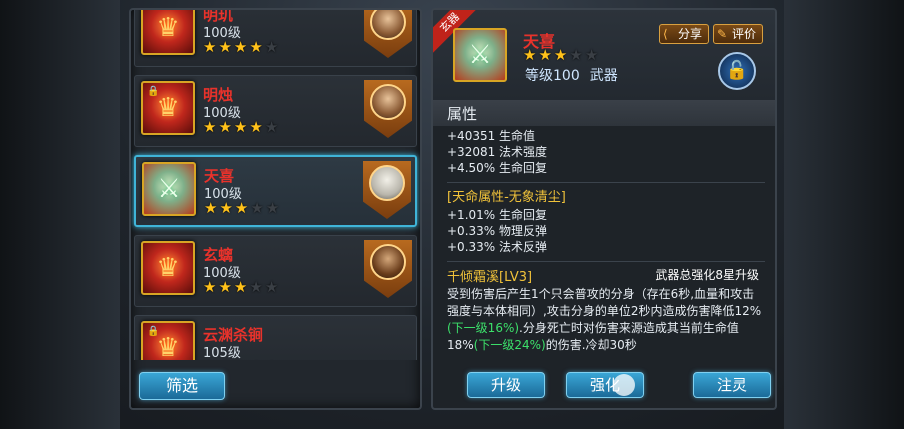  I want to click on attribute-title: 属性, so click(462, 114).